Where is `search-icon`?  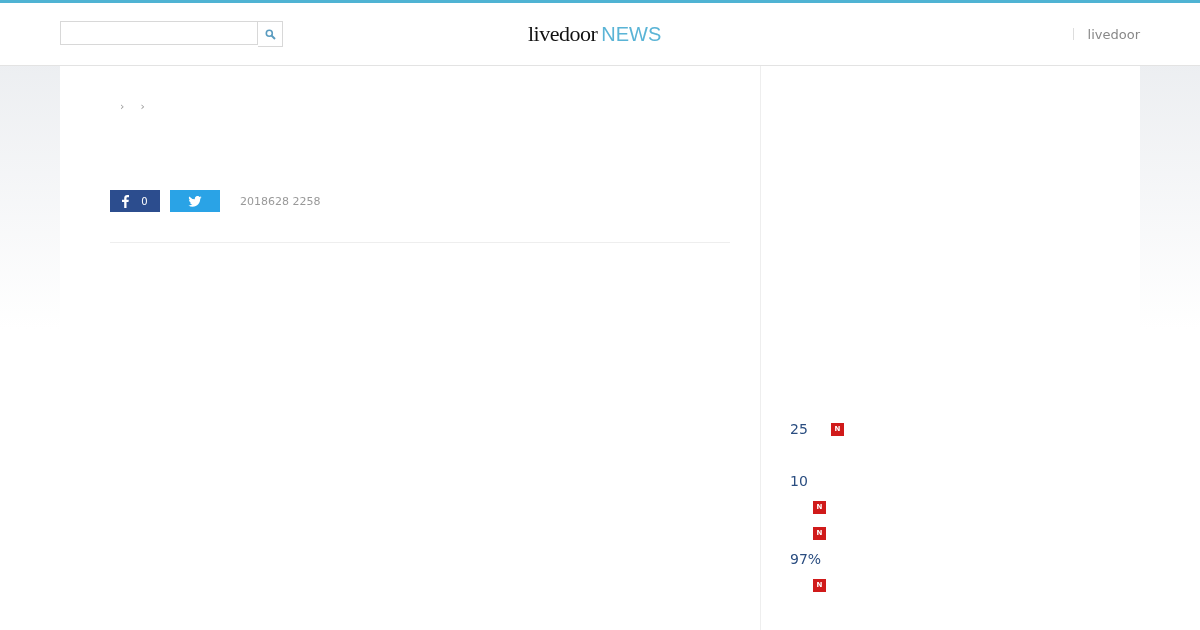 search-icon is located at coordinates (270, 34).